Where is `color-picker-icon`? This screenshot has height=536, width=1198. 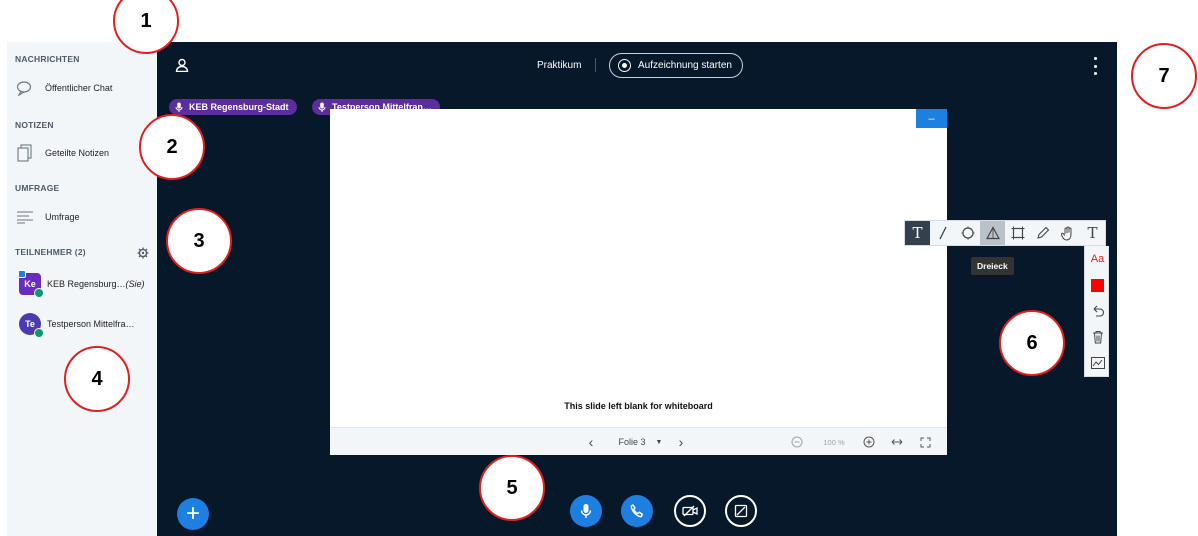
color-picker-icon is located at coordinates (1097, 285).